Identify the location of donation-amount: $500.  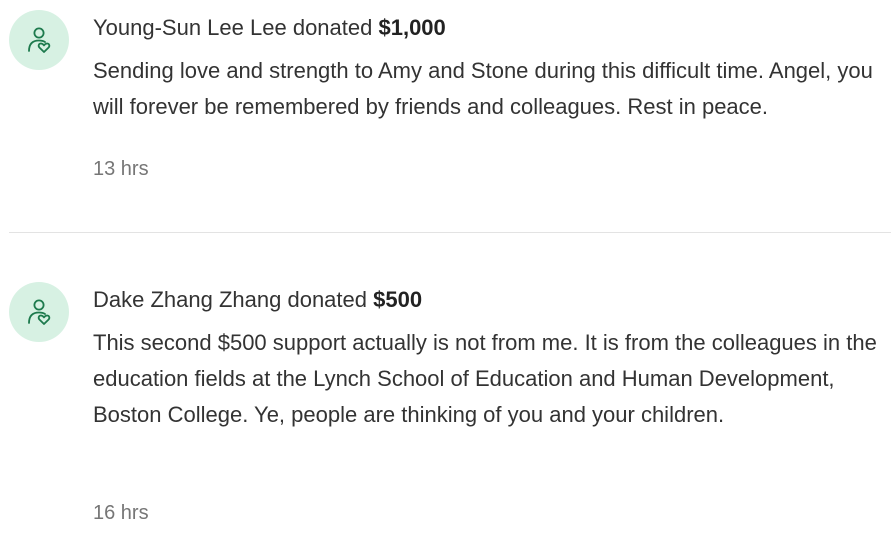
(398, 299).